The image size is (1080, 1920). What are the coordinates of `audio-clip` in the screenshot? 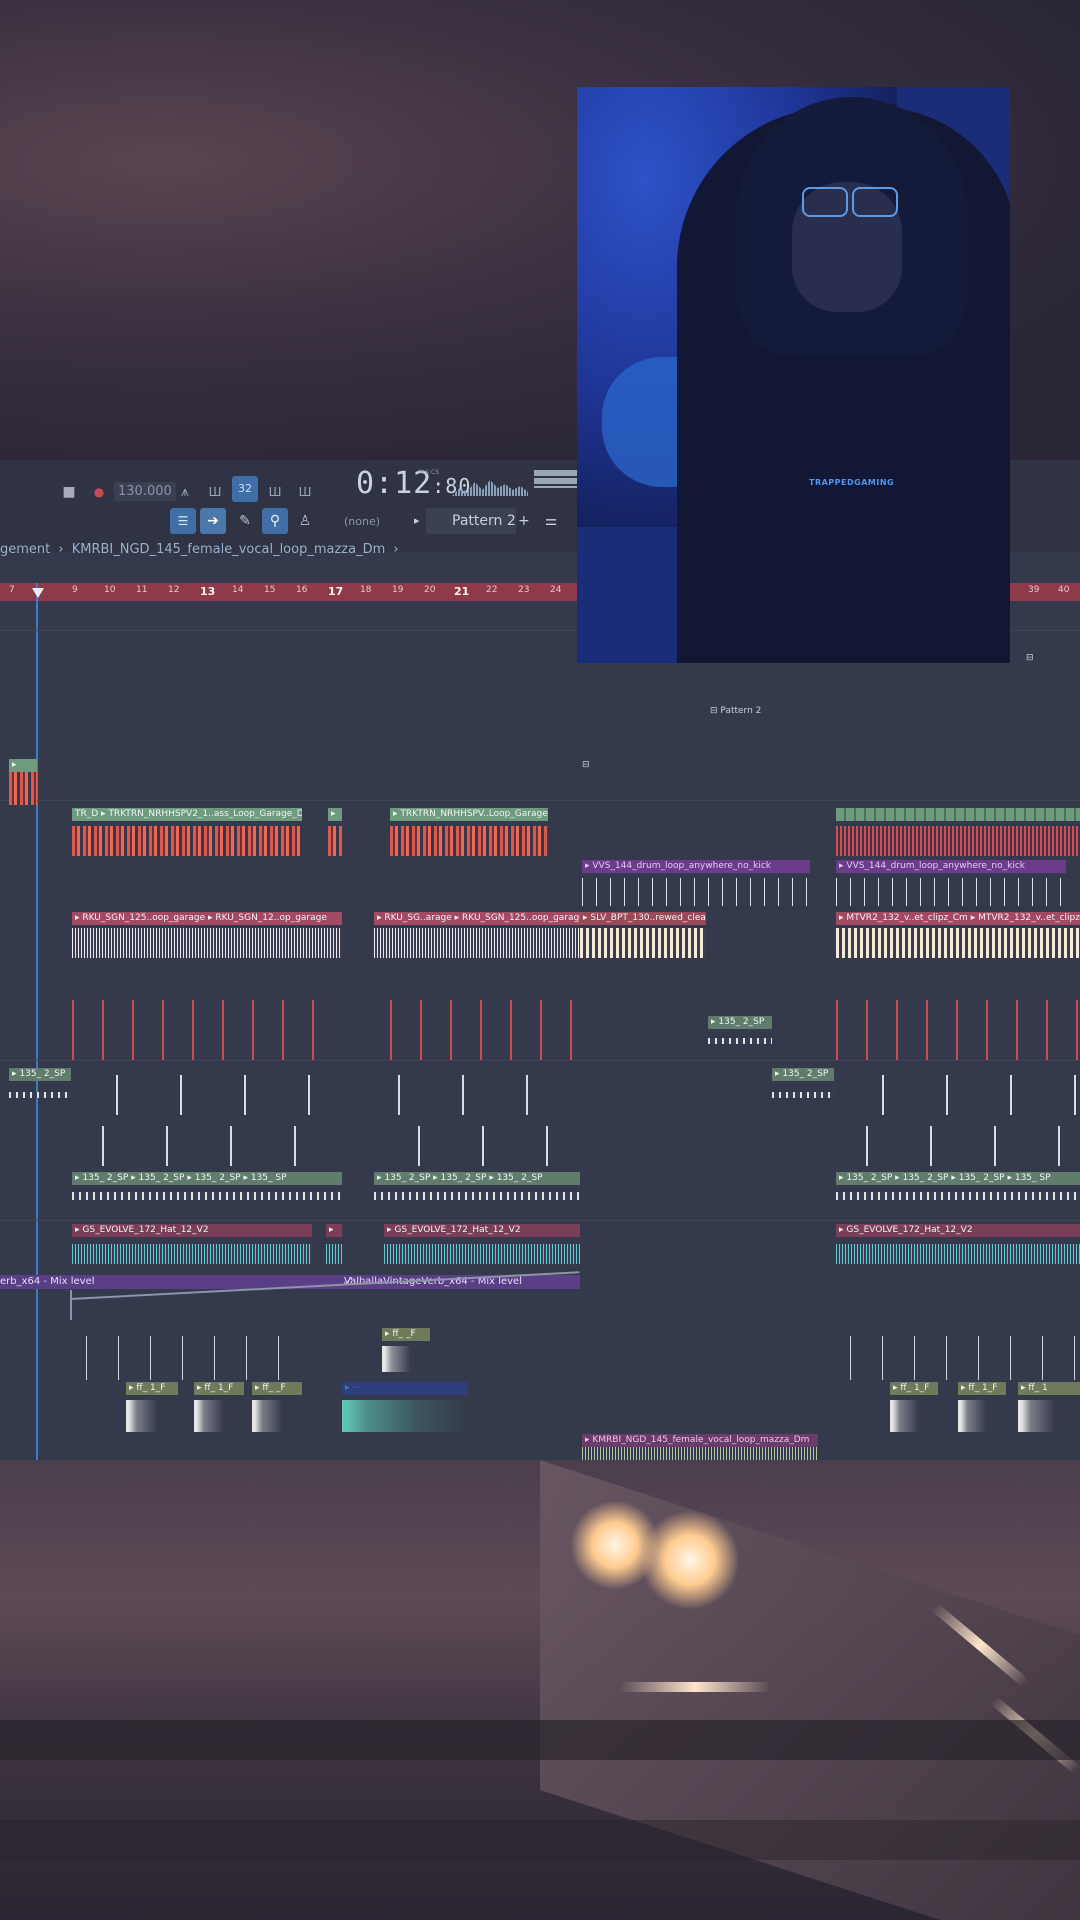 It's located at (958, 832).